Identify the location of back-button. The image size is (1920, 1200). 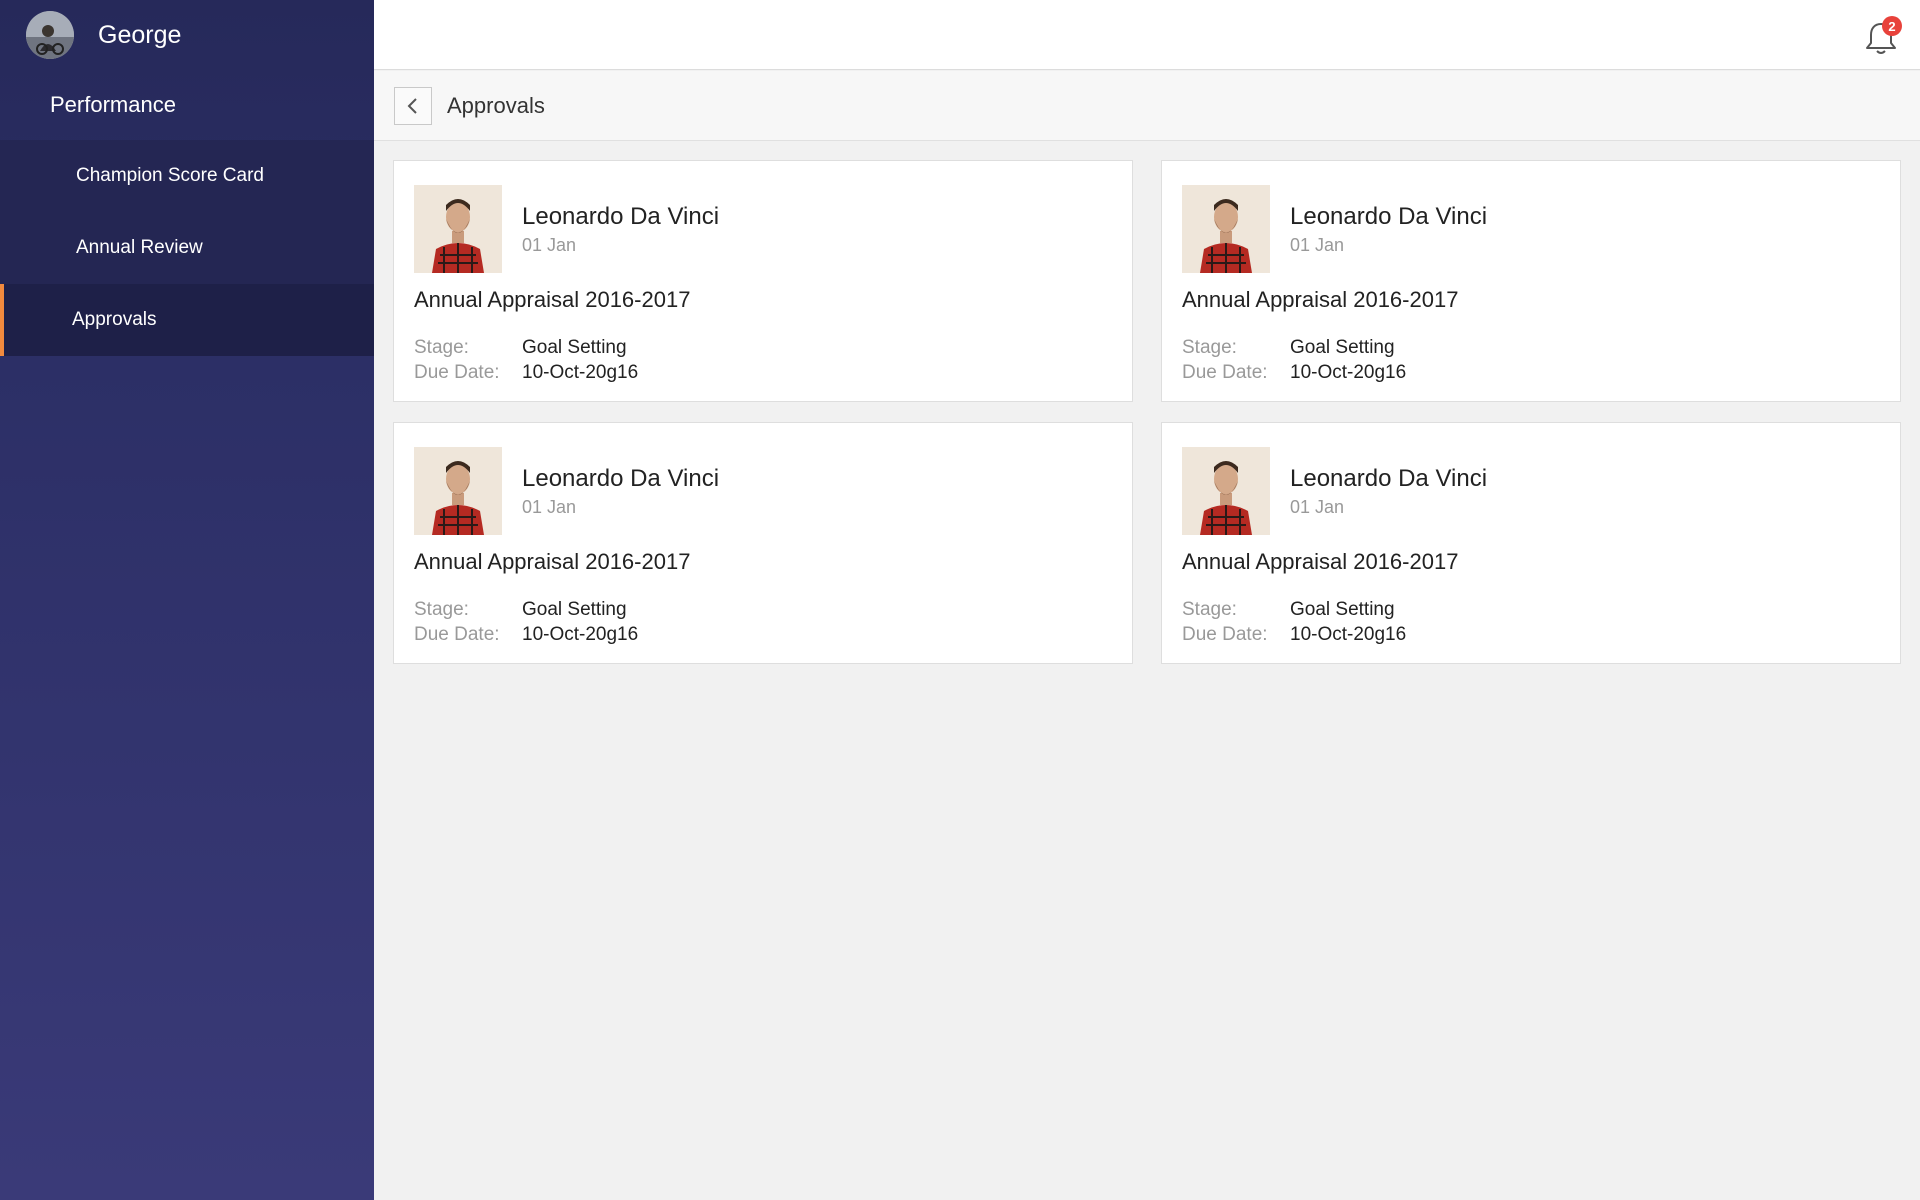
(413, 105).